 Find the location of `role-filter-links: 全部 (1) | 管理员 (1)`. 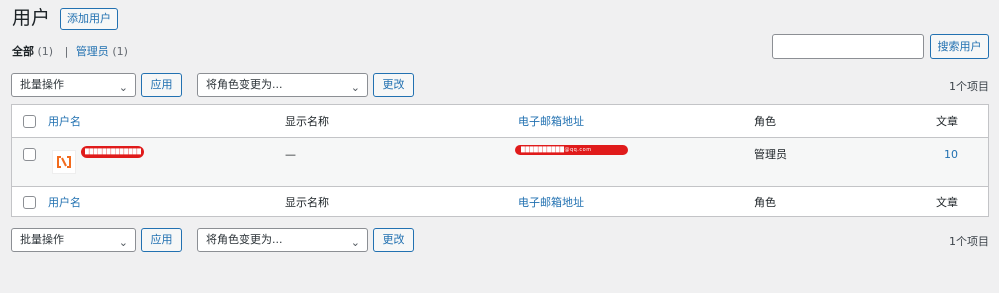

role-filter-links: 全部 (1) | 管理员 (1) is located at coordinates (70, 52).